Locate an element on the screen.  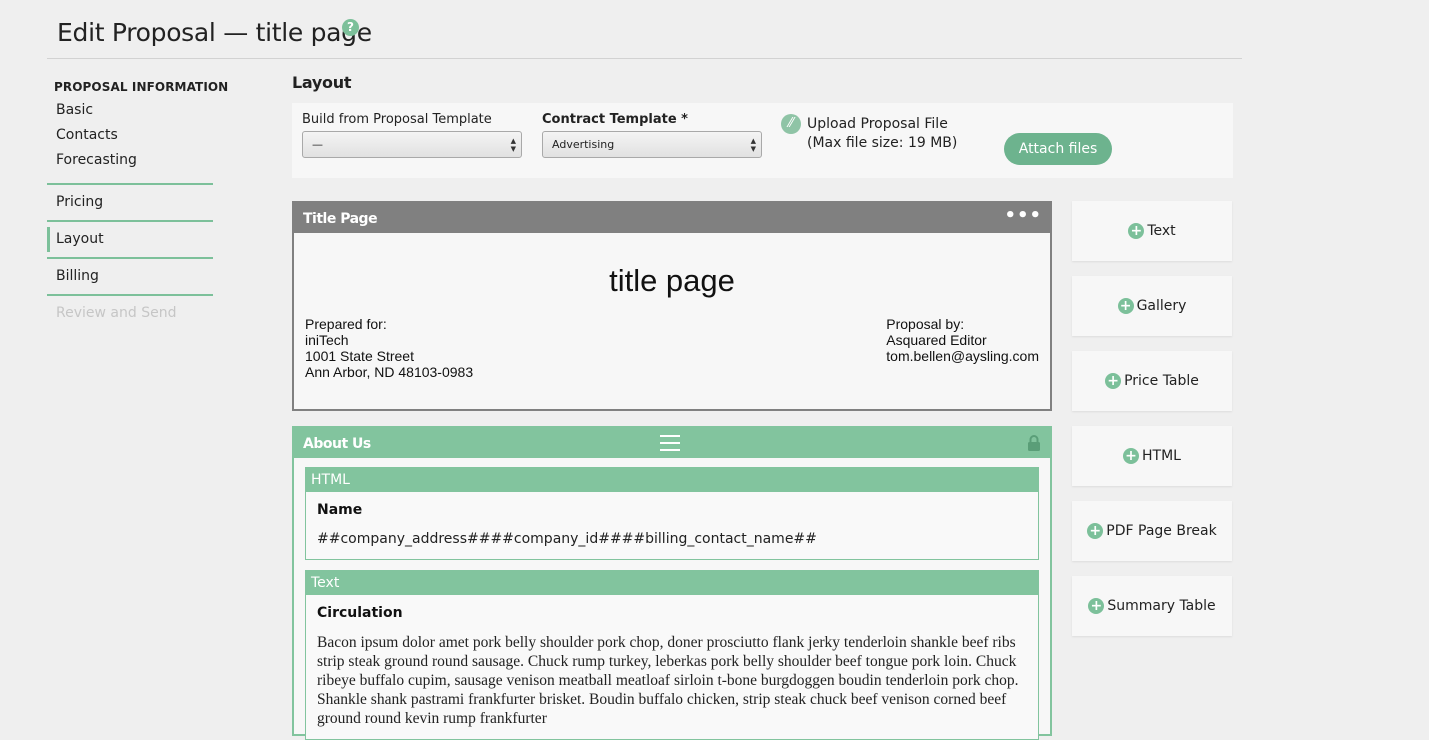
widget-label: Gallery is located at coordinates (1161, 306).